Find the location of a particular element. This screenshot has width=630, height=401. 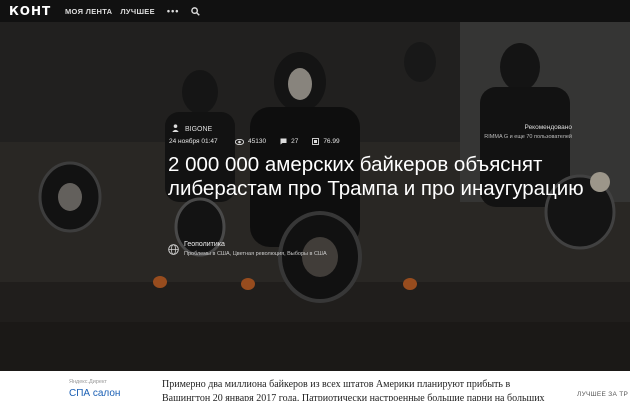

author-line: BIGONE is located at coordinates (192, 129).